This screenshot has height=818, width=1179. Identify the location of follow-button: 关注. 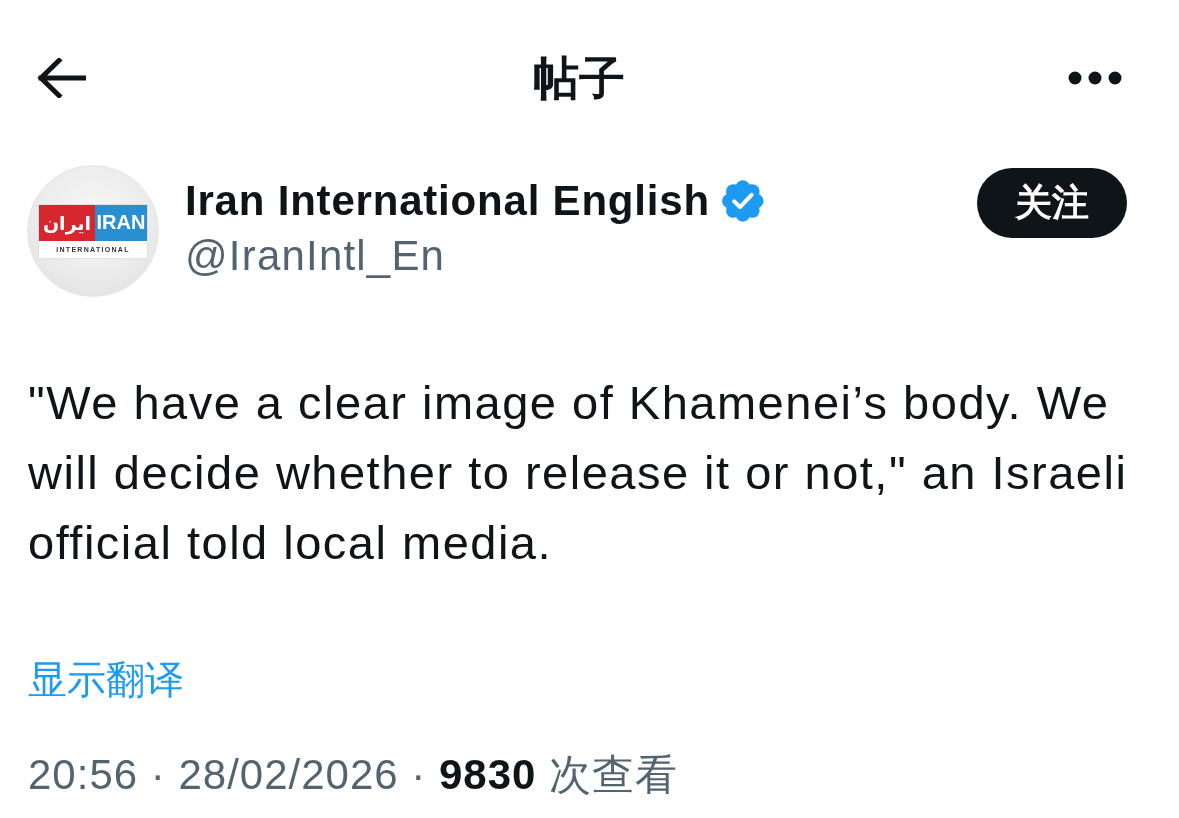
(1052, 203).